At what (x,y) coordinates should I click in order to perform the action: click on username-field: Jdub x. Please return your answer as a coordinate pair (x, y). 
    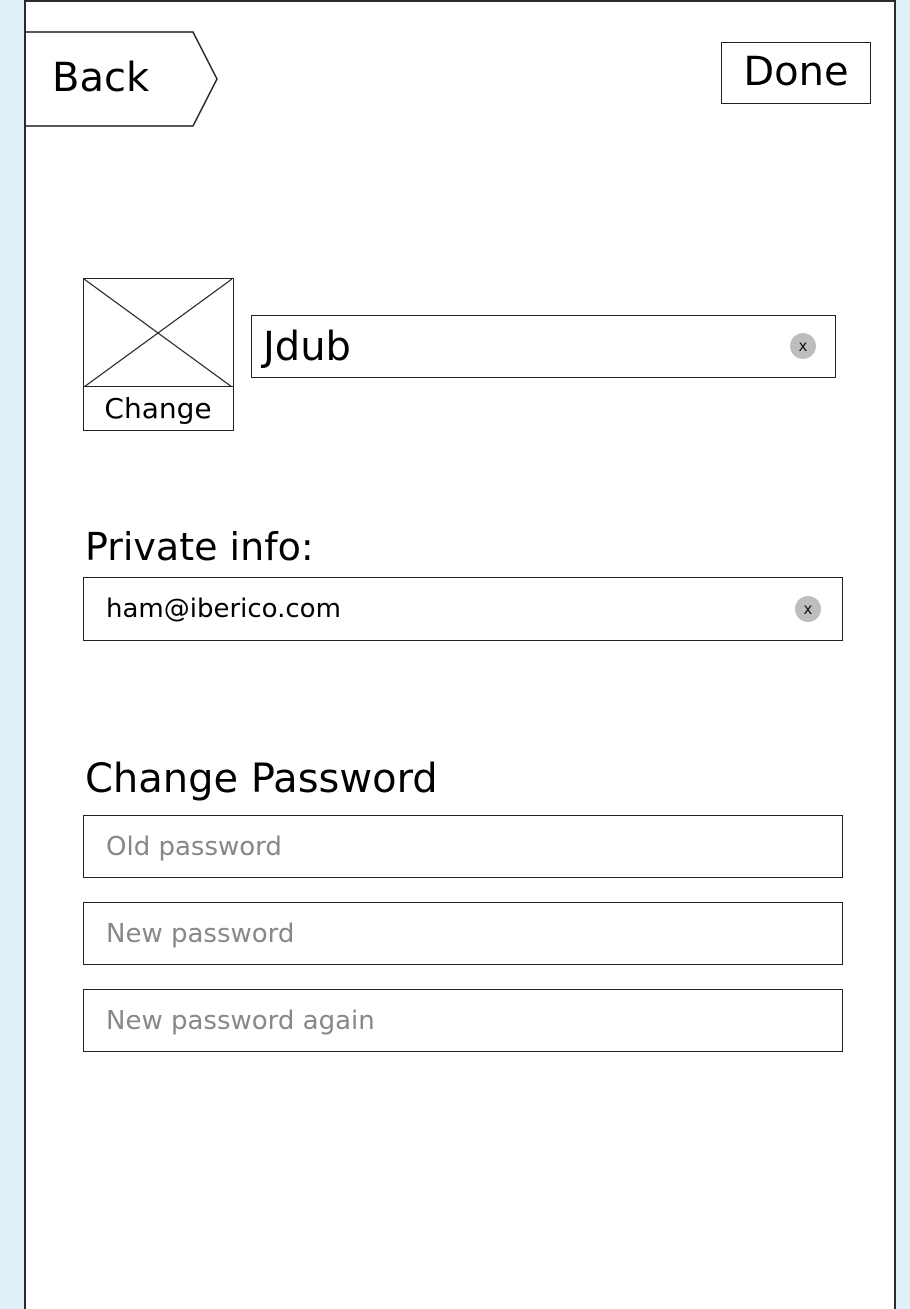
    Looking at the image, I should click on (543, 346).